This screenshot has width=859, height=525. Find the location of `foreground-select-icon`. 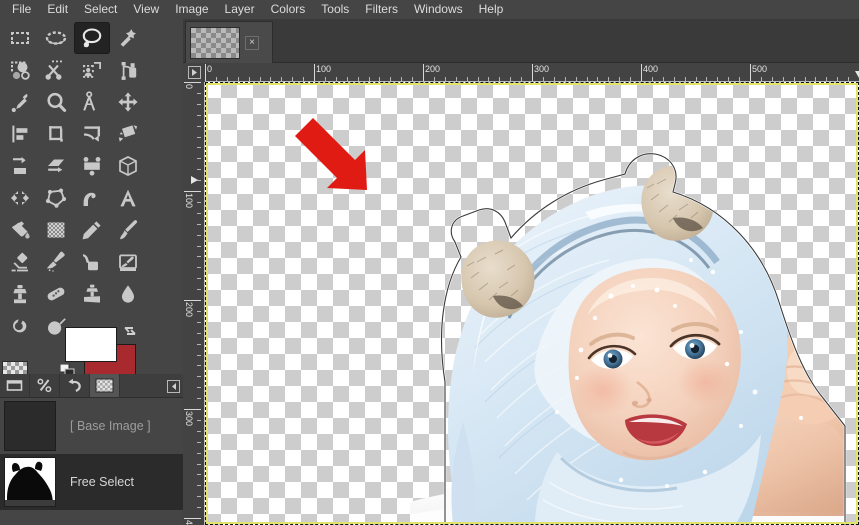

foreground-select-icon is located at coordinates (92, 70).